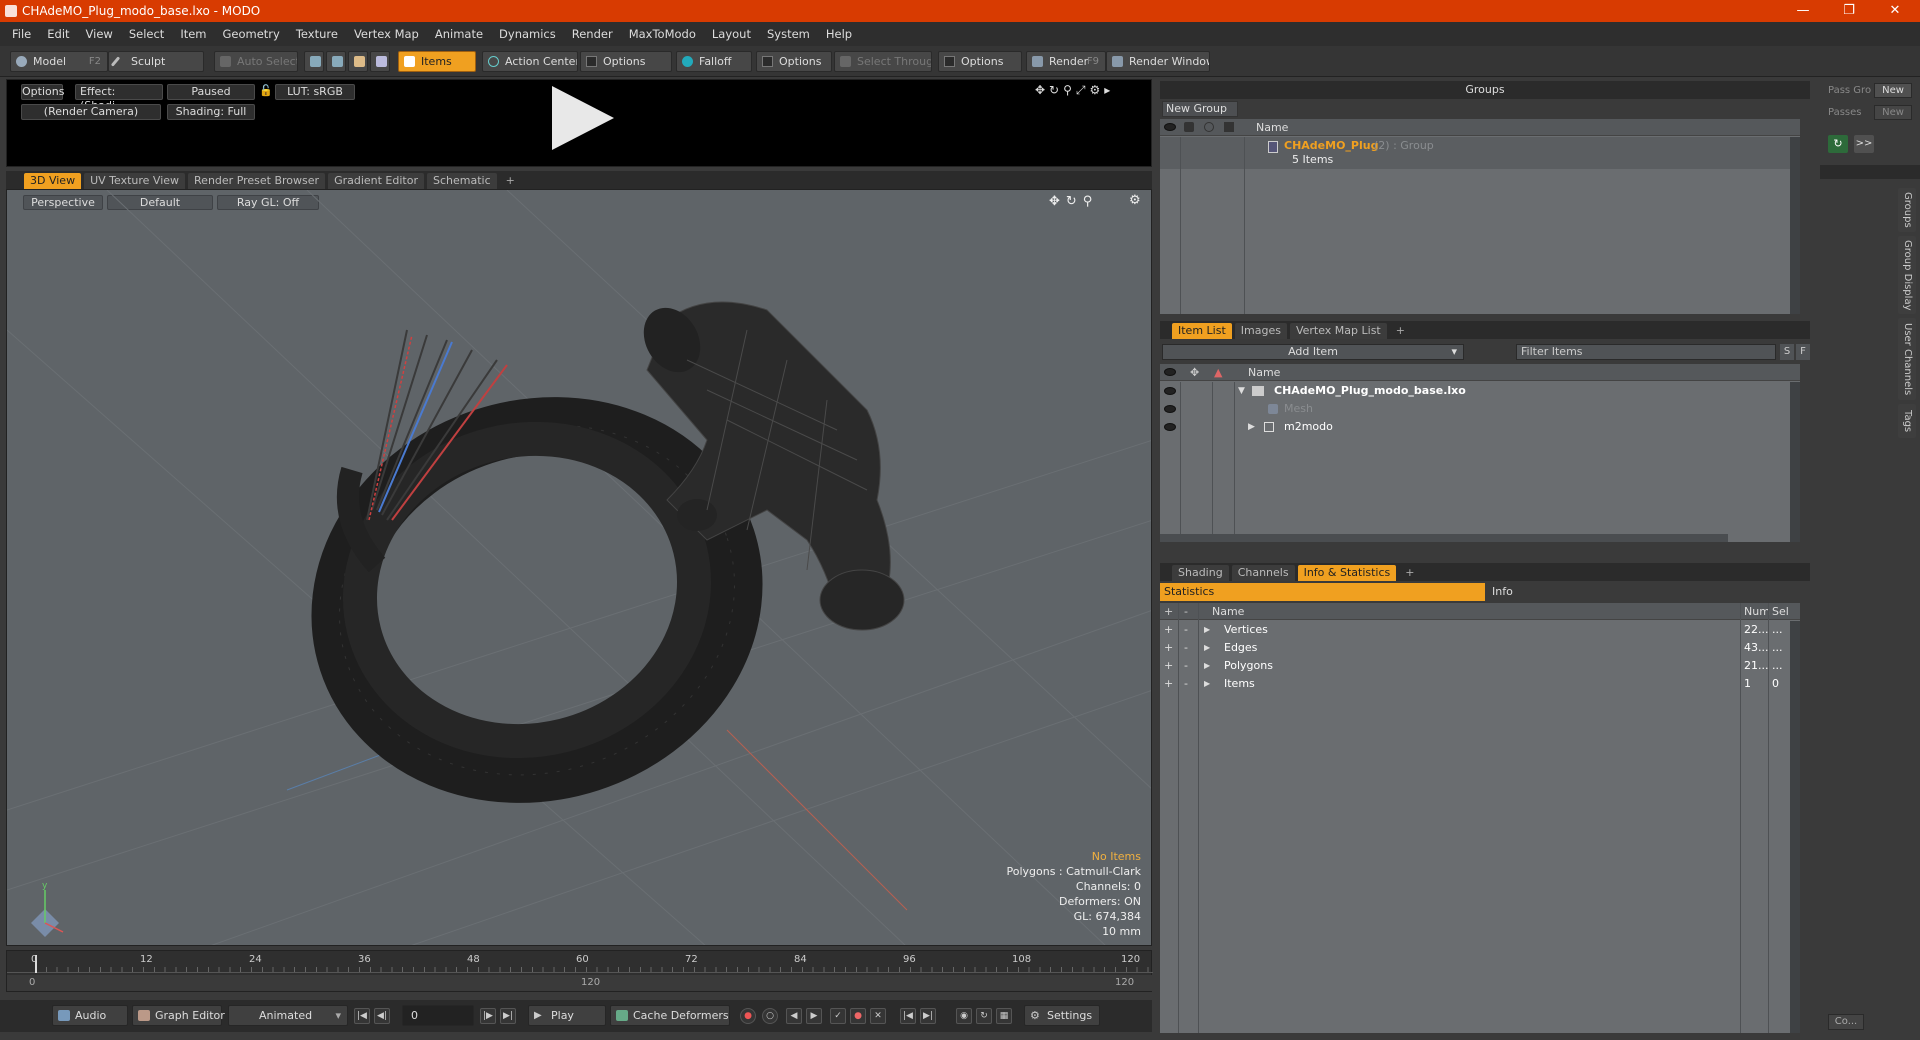 Image resolution: width=1920 pixels, height=1040 pixels. Describe the element at coordinates (908, 1016) in the screenshot. I see `skip-back-button: |◀` at that location.